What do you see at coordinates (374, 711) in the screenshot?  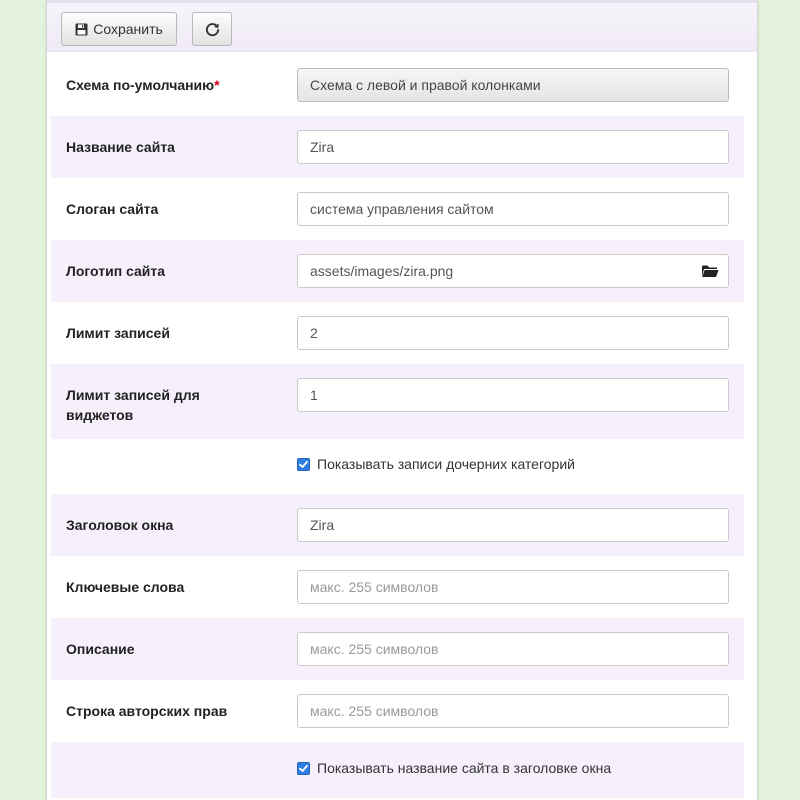 I see `copyright-placeholder: макс. 255 символов` at bounding box center [374, 711].